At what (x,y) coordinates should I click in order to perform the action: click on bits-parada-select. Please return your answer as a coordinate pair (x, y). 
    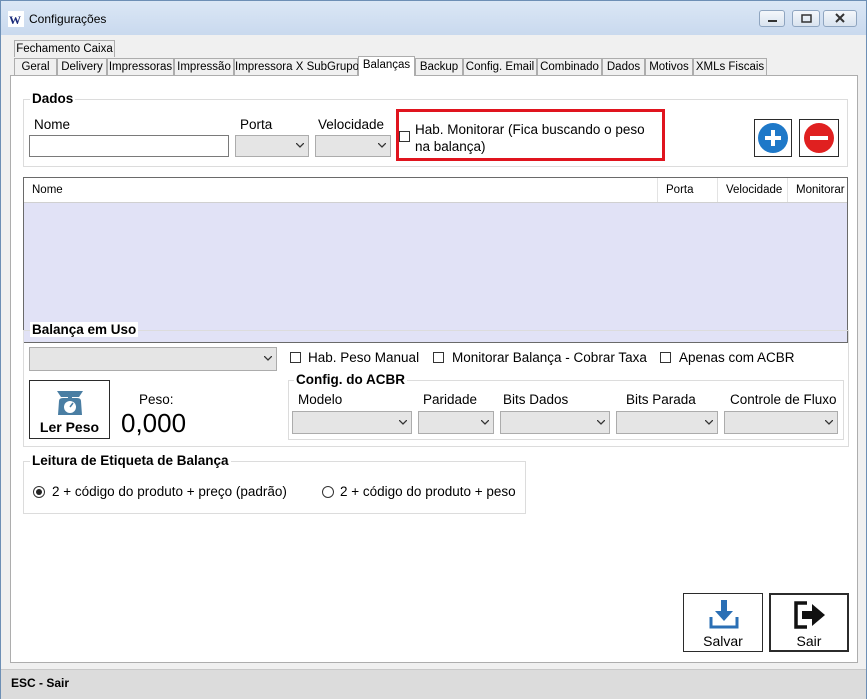
    Looking at the image, I should click on (667, 422).